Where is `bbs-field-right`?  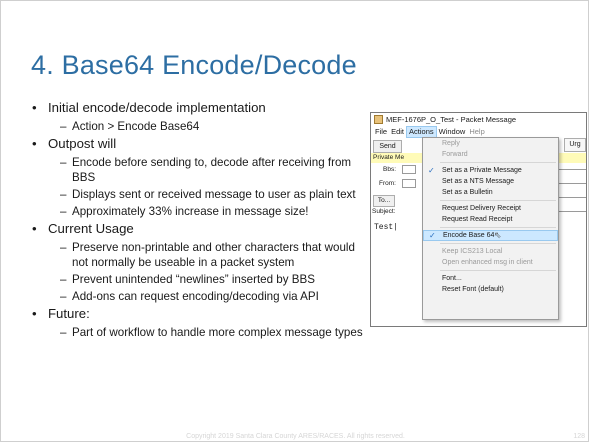 bbs-field-right is located at coordinates (571, 169).